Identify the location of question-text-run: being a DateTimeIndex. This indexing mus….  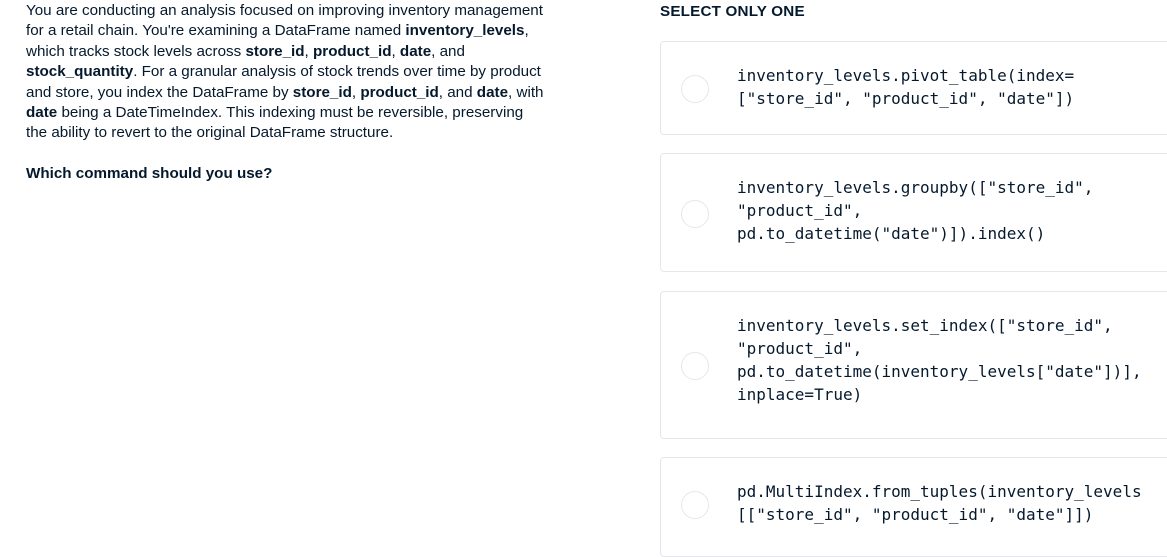
(275, 123).